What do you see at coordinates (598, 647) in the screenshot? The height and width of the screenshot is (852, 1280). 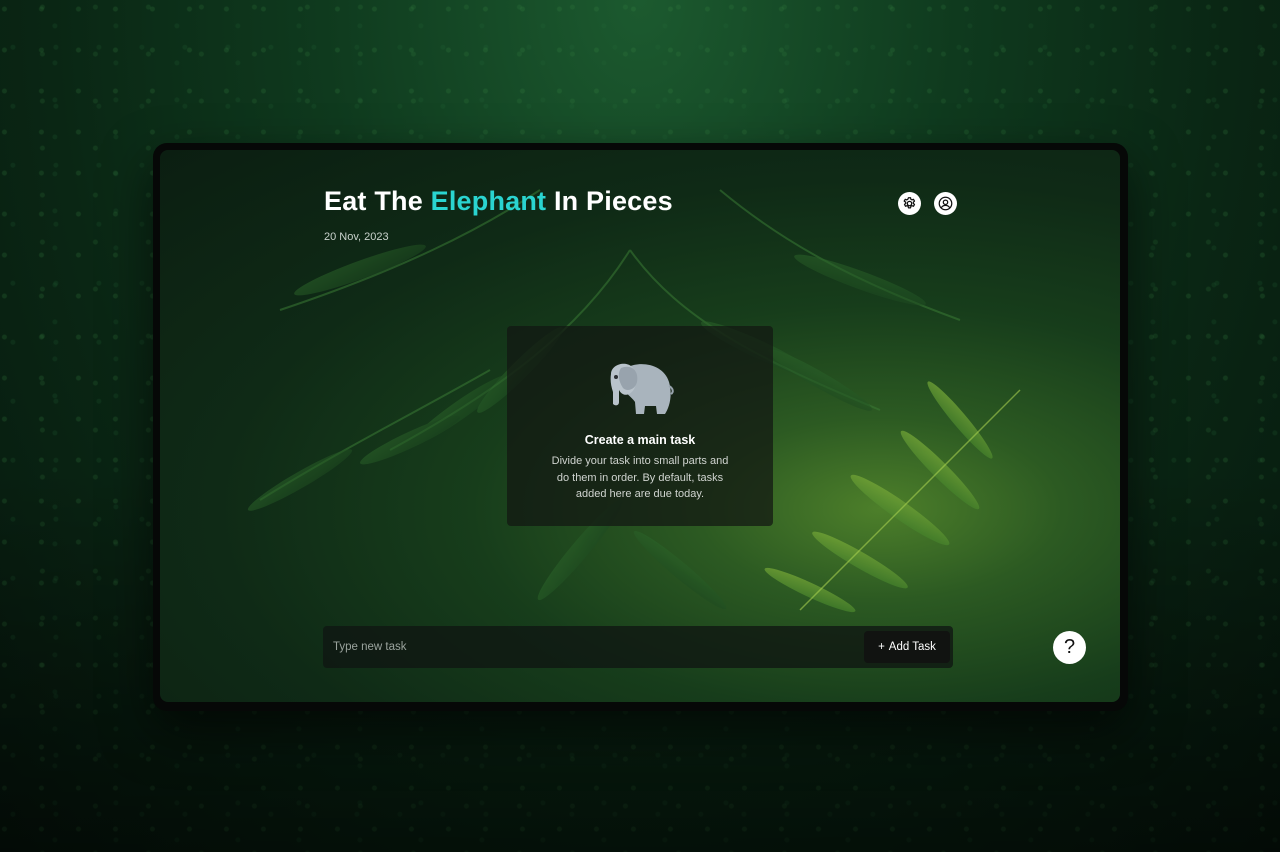 I see `new-task-input` at bounding box center [598, 647].